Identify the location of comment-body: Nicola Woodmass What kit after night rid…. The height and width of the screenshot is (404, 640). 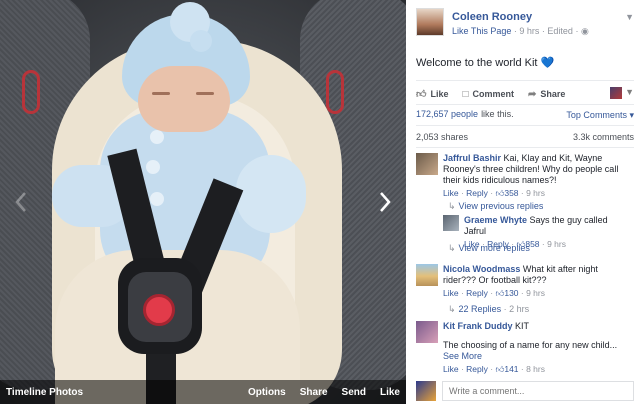
(538, 281).